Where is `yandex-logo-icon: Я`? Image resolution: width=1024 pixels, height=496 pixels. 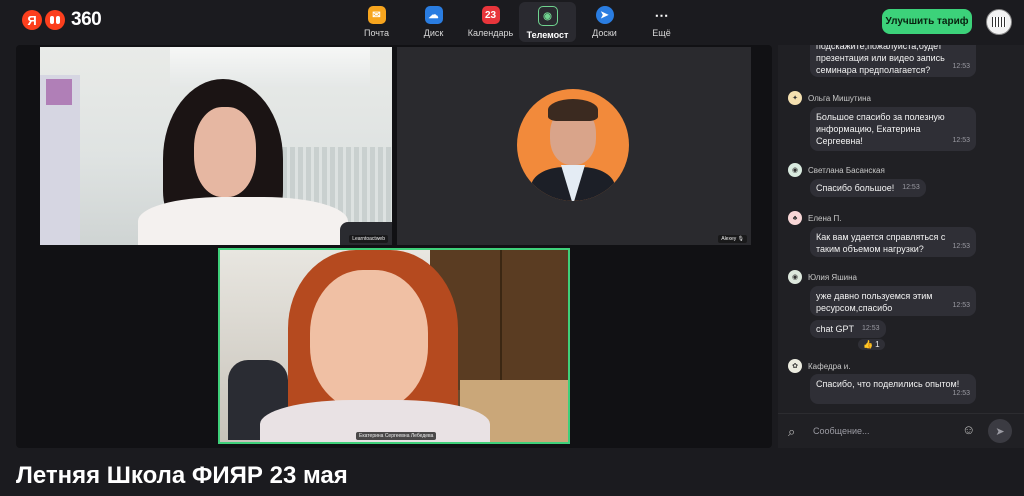 yandex-logo-icon: Я is located at coordinates (32, 20).